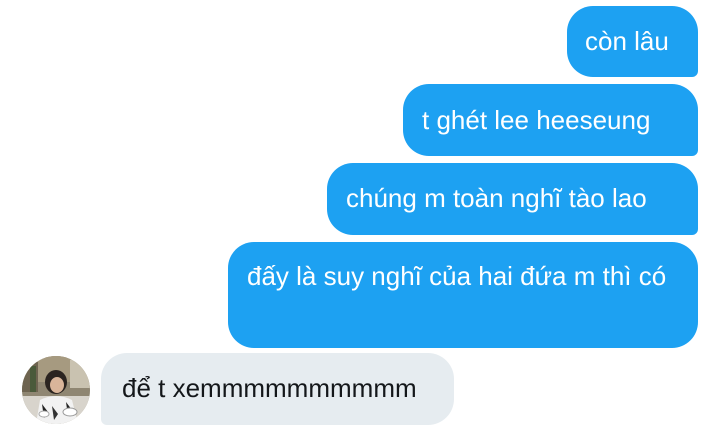 The height and width of the screenshot is (441, 719). What do you see at coordinates (277, 389) in the screenshot?
I see `incoming-message-bubble: để t xemmmmmmmmmm` at bounding box center [277, 389].